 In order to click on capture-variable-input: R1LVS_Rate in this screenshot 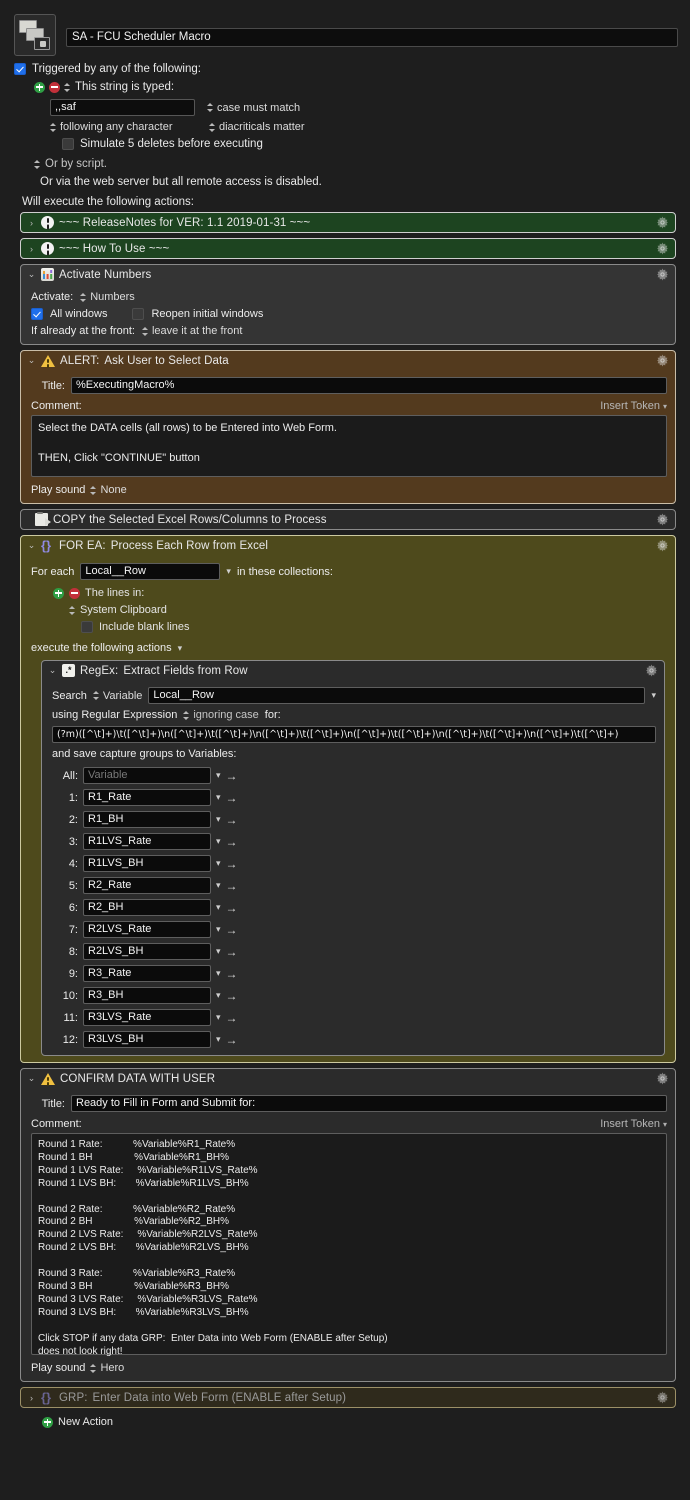, I will do `click(147, 841)`.